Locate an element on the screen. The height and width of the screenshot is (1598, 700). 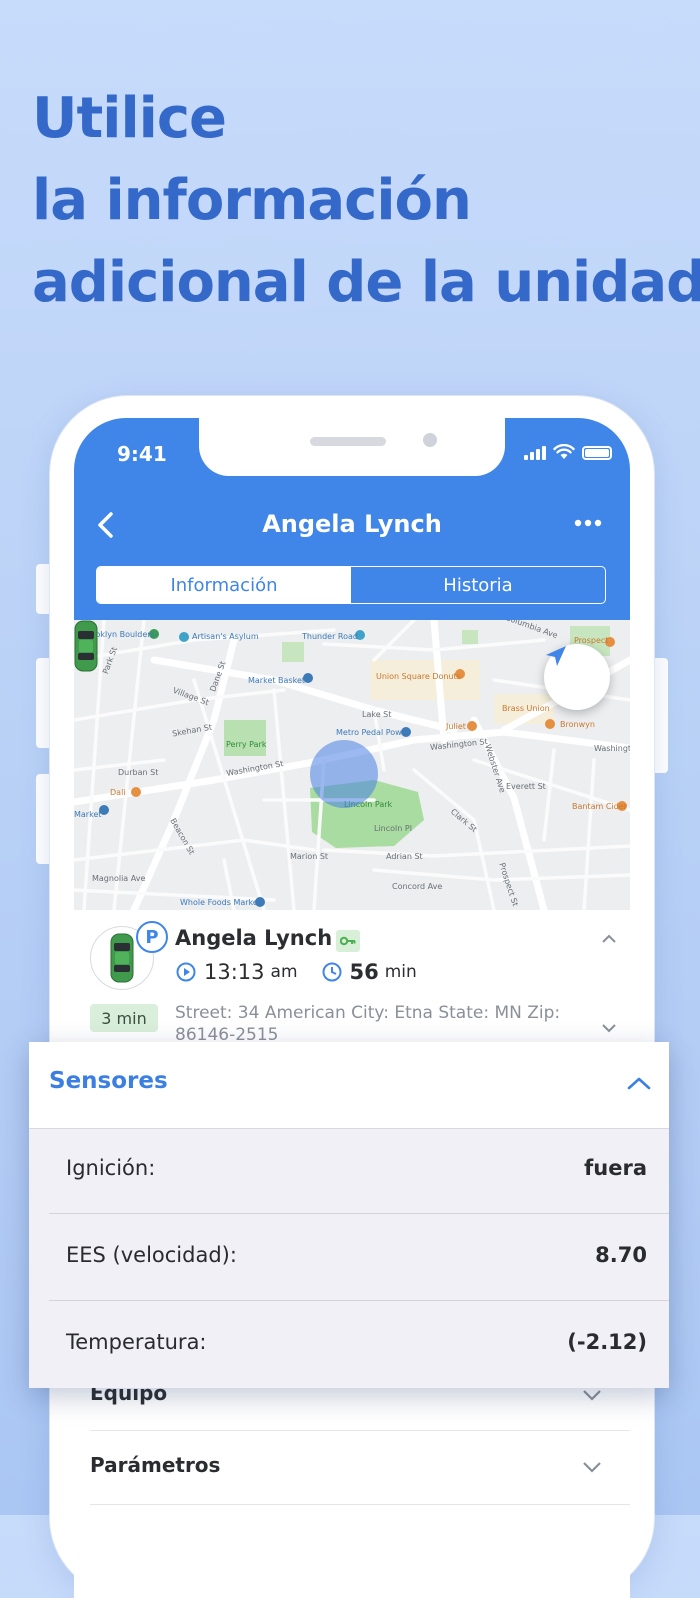
top-bar: 9:41 Angela Lynch Información Historia is located at coordinates (352, 519).